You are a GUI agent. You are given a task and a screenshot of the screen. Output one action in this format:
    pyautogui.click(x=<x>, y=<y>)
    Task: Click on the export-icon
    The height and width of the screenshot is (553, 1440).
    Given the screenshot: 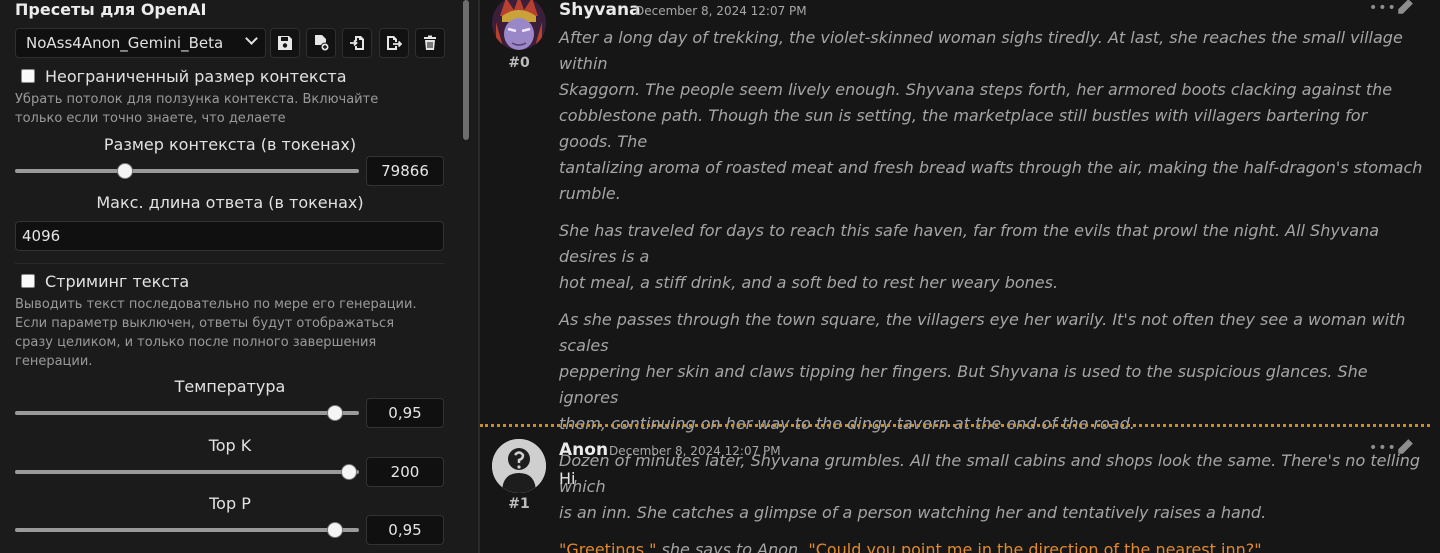 What is the action you would take?
    pyautogui.click(x=394, y=43)
    